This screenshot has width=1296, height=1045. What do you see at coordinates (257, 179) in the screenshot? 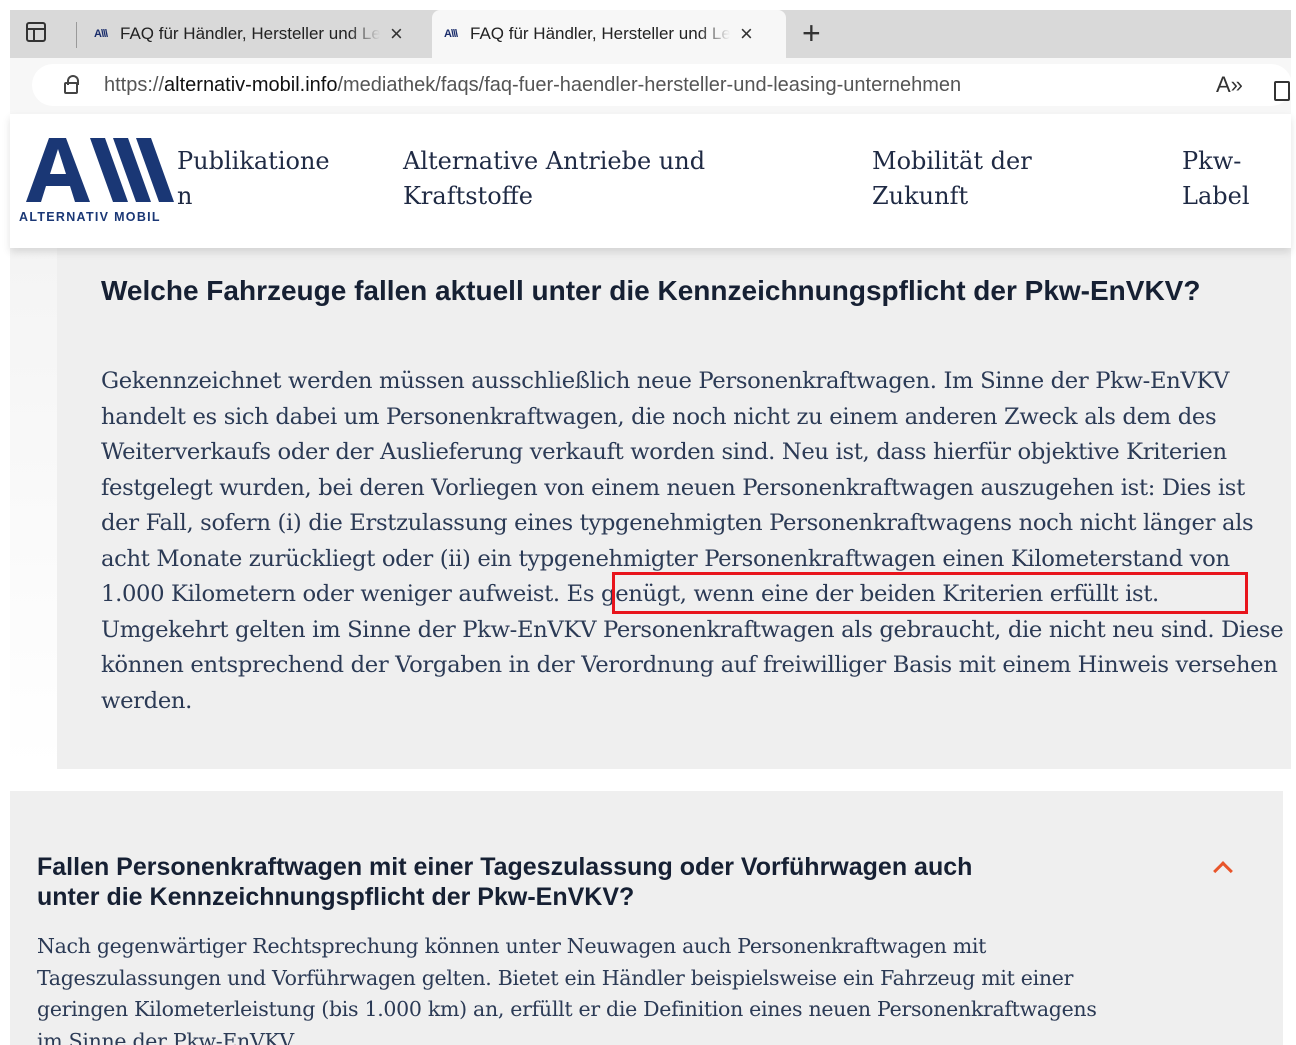
I see `nav-publikationen: Publikatione n` at bounding box center [257, 179].